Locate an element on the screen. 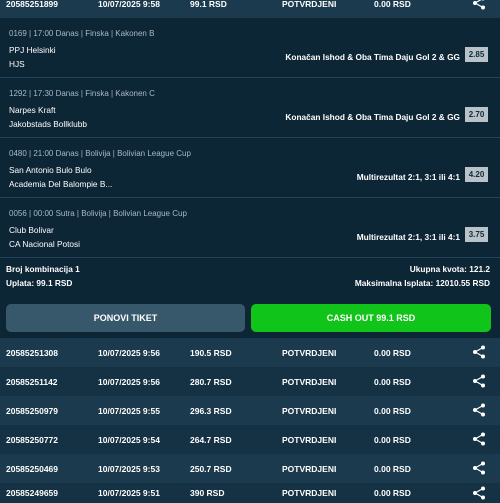  odd-value: 4.20 is located at coordinates (476, 174).